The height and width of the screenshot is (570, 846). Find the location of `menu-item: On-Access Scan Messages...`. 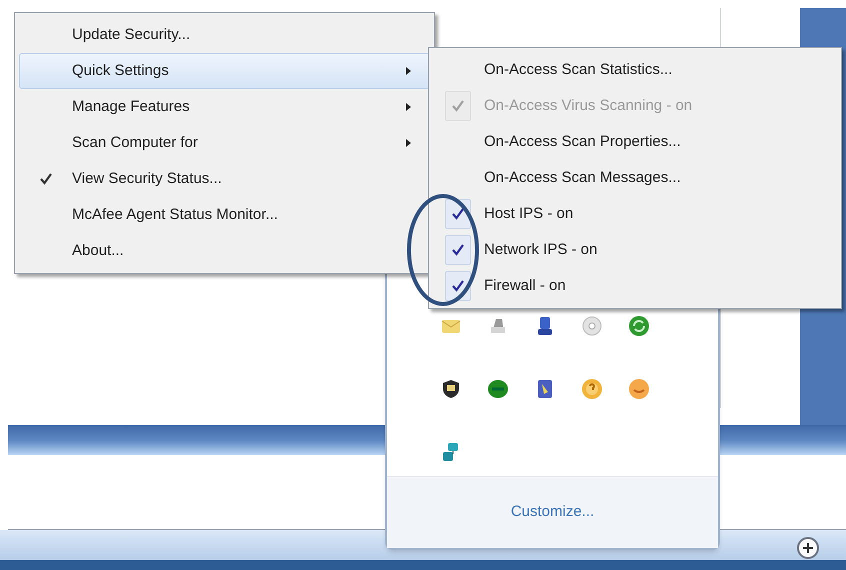

menu-item: On-Access Scan Messages... is located at coordinates (635, 178).